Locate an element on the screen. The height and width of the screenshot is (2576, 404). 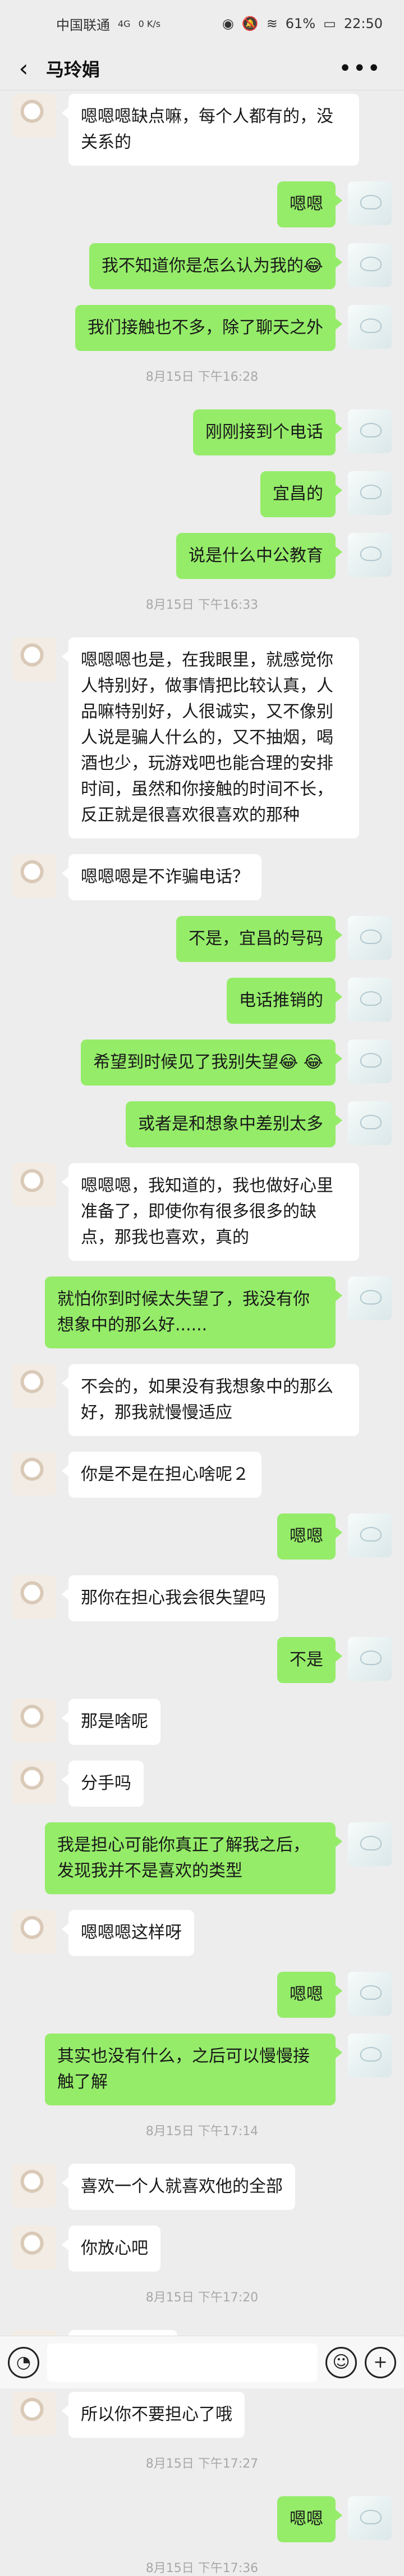
message-row: 喜欢一个人就喜欢他的全部 is located at coordinates (202, 2187).